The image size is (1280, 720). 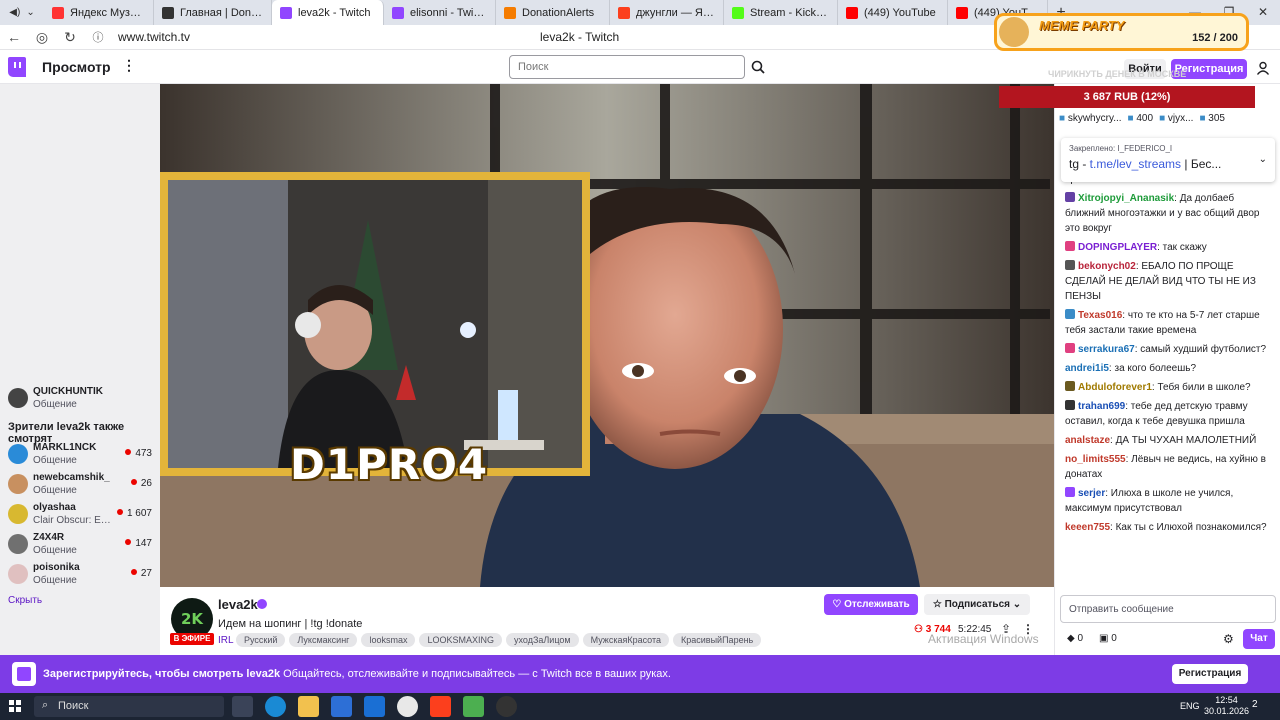 I want to click on sidebar-channel: MARKL1NCK Общение 473, so click(x=80, y=455).